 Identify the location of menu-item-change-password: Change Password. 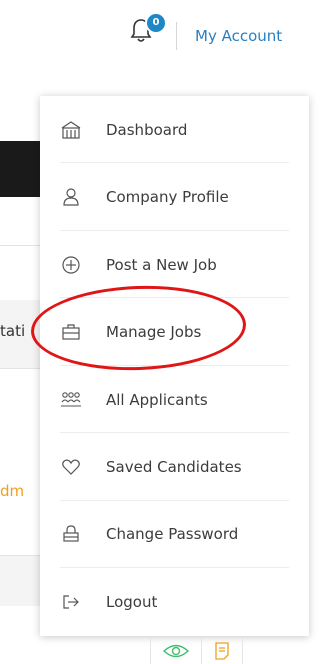
(174, 534).